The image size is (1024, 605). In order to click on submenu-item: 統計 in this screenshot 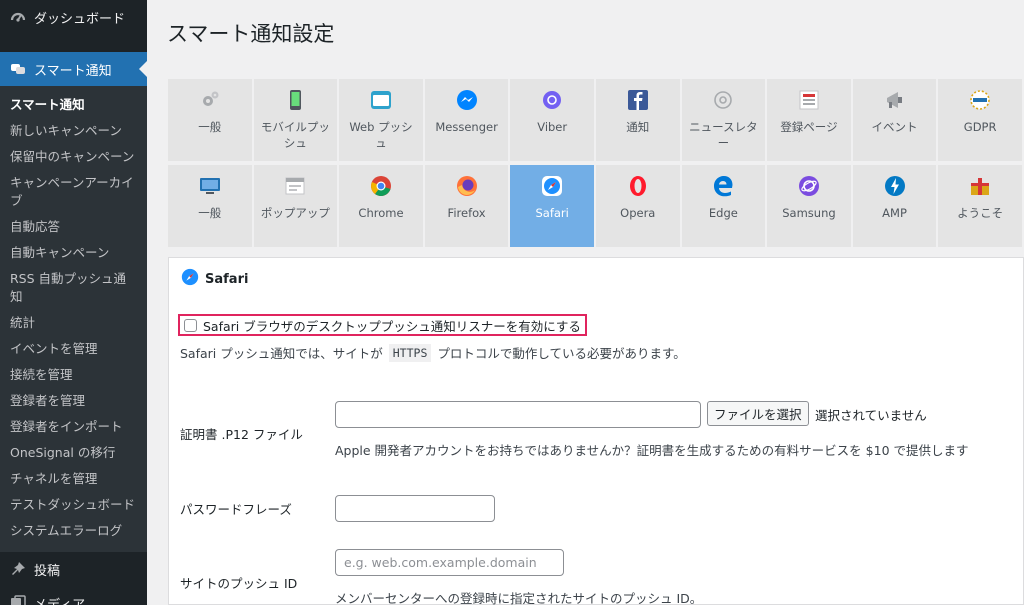, I will do `click(73, 323)`.